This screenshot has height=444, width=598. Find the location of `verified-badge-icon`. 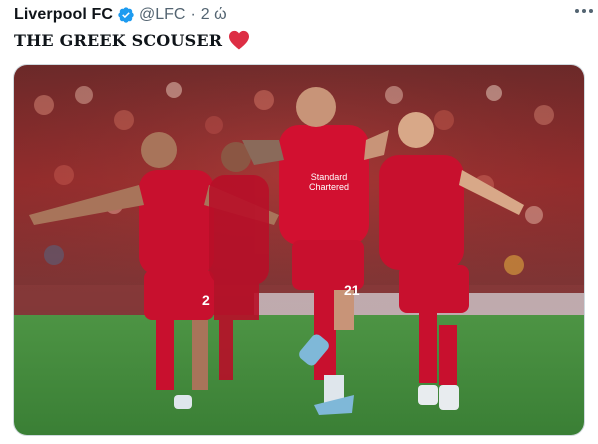

verified-badge-icon is located at coordinates (126, 15).